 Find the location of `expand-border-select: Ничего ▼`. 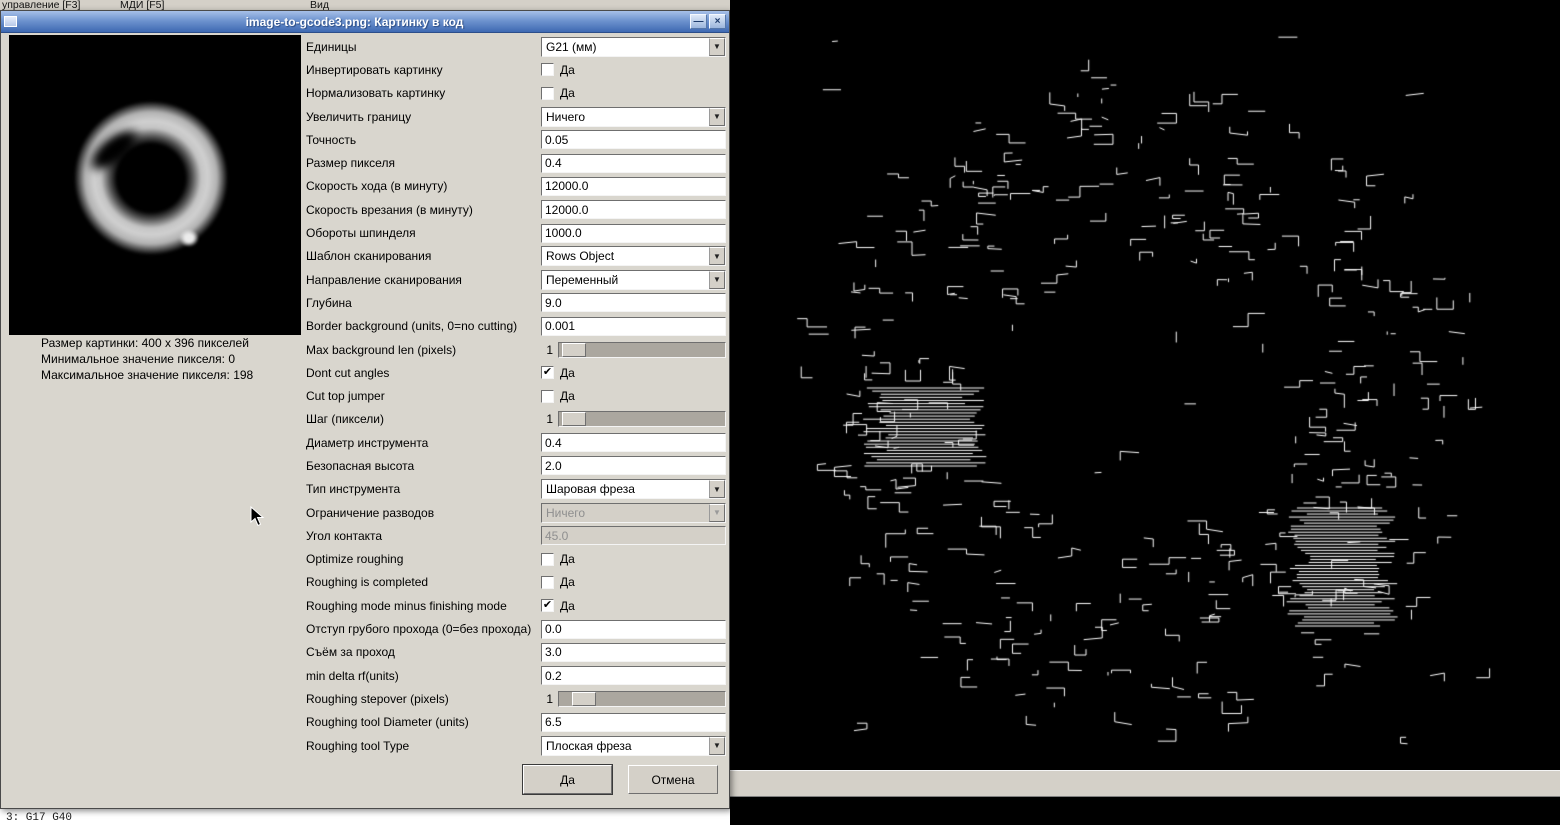

expand-border-select: Ничего ▼ is located at coordinates (633, 116).